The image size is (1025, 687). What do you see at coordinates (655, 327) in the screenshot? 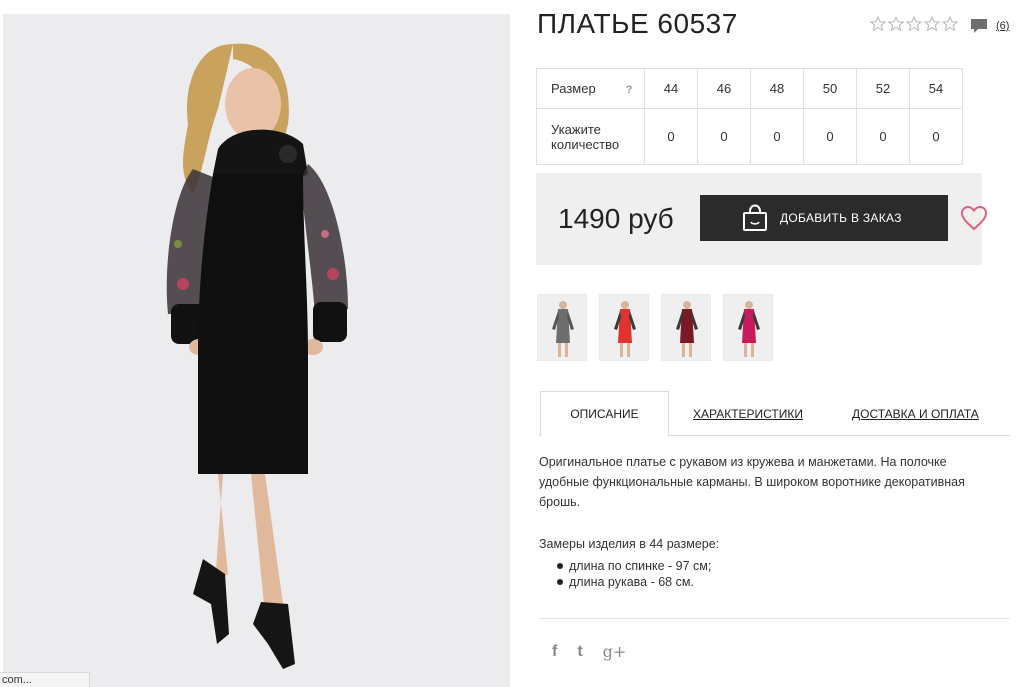
I see `color-thumbnails` at bounding box center [655, 327].